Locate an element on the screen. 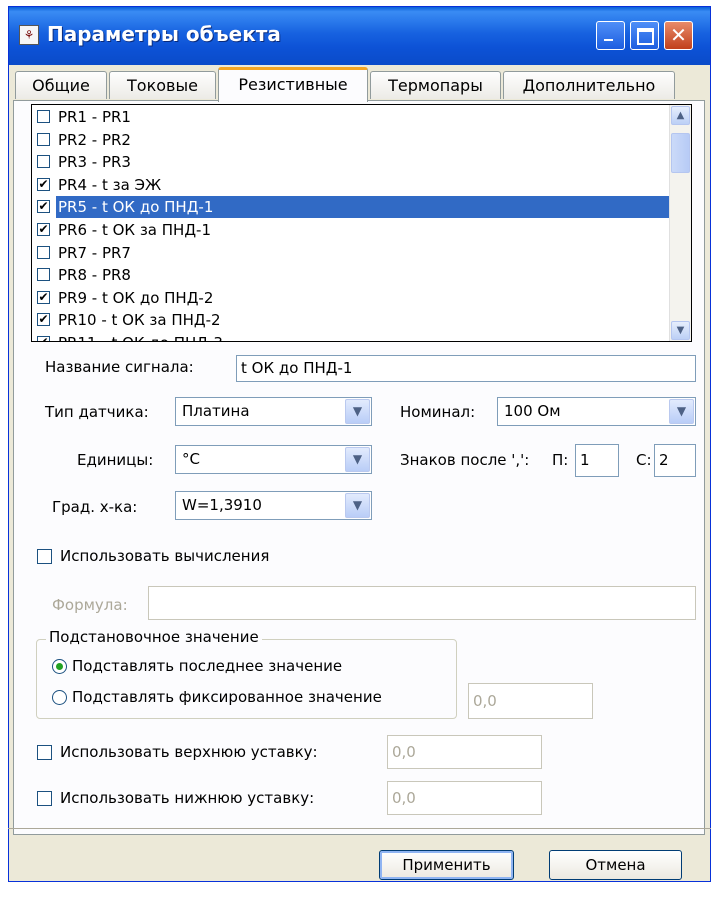  title-bar: ⚘ Параметры объекта ✕ is located at coordinates (359, 36).